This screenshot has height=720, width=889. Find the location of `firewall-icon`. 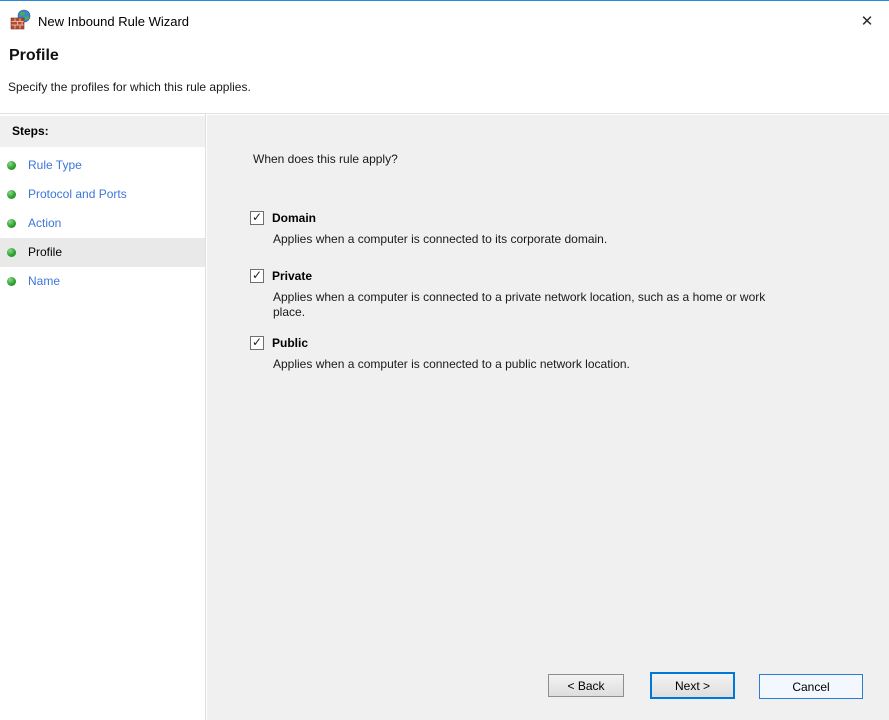

firewall-icon is located at coordinates (21, 20).